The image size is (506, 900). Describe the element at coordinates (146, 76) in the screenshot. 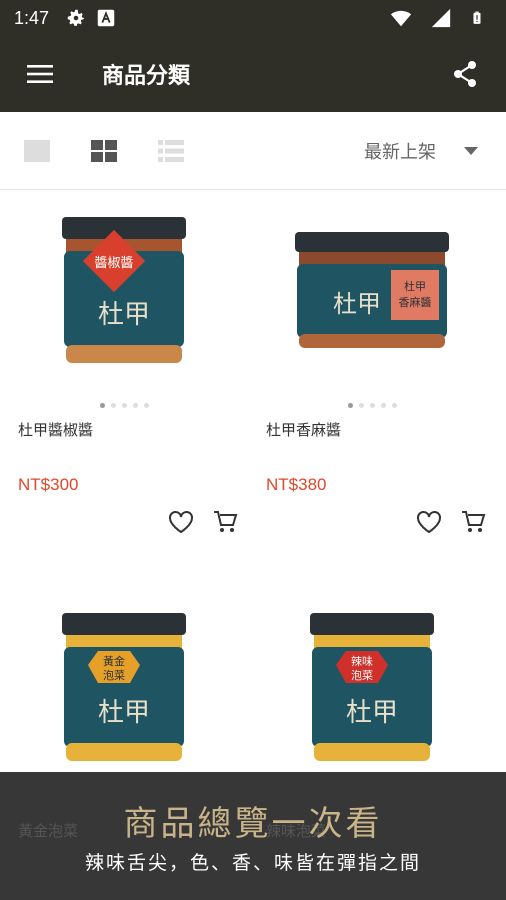

I see `page-title: 商品分類` at that location.